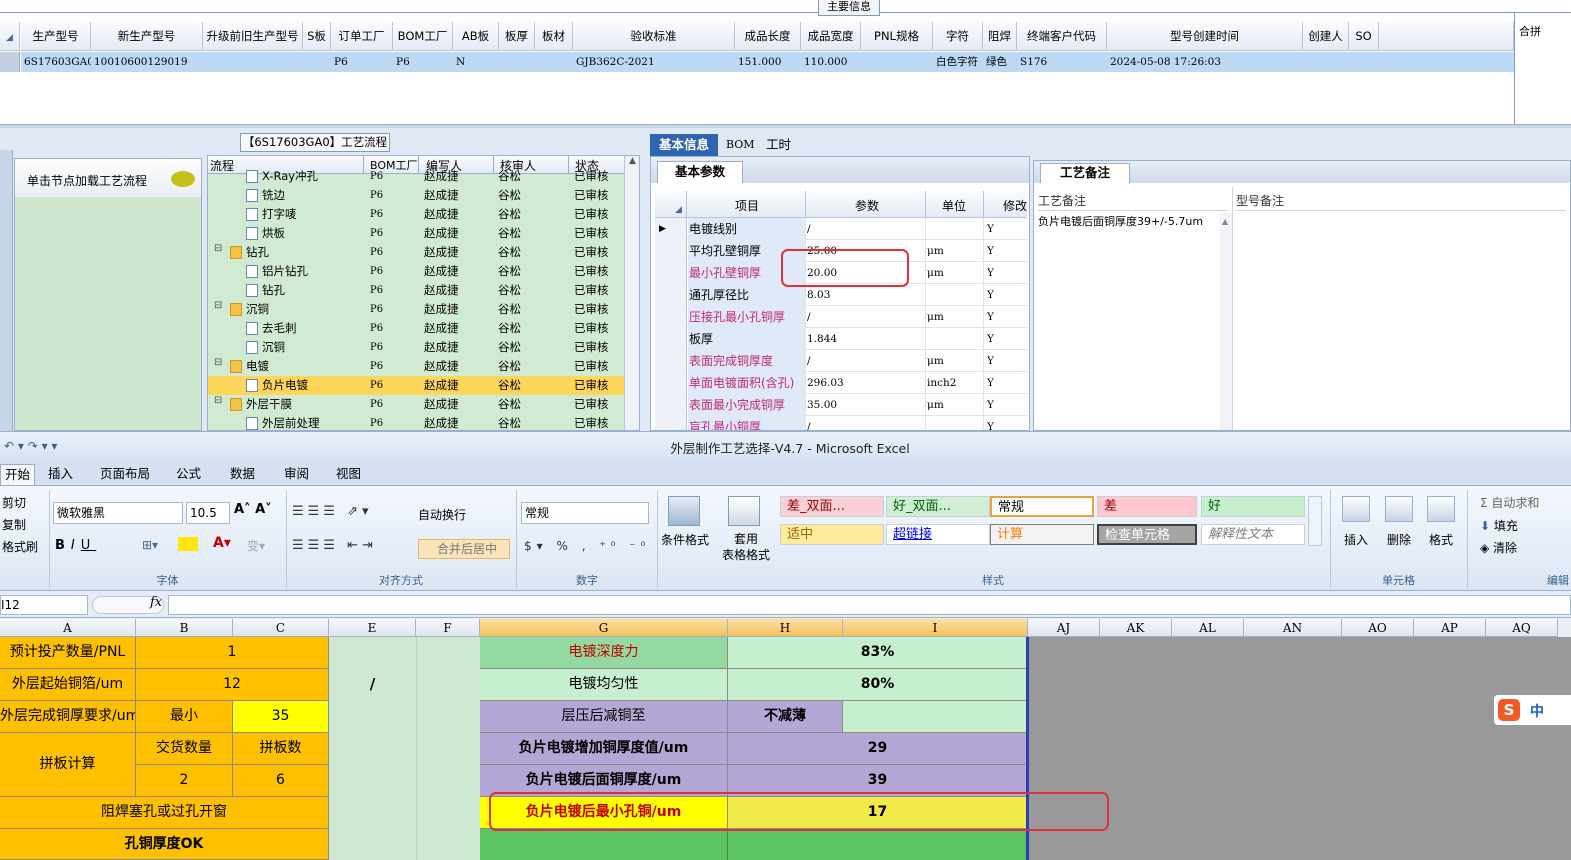  Describe the element at coordinates (878, 653) in the screenshot. I see `cell-h1: 83%` at that location.